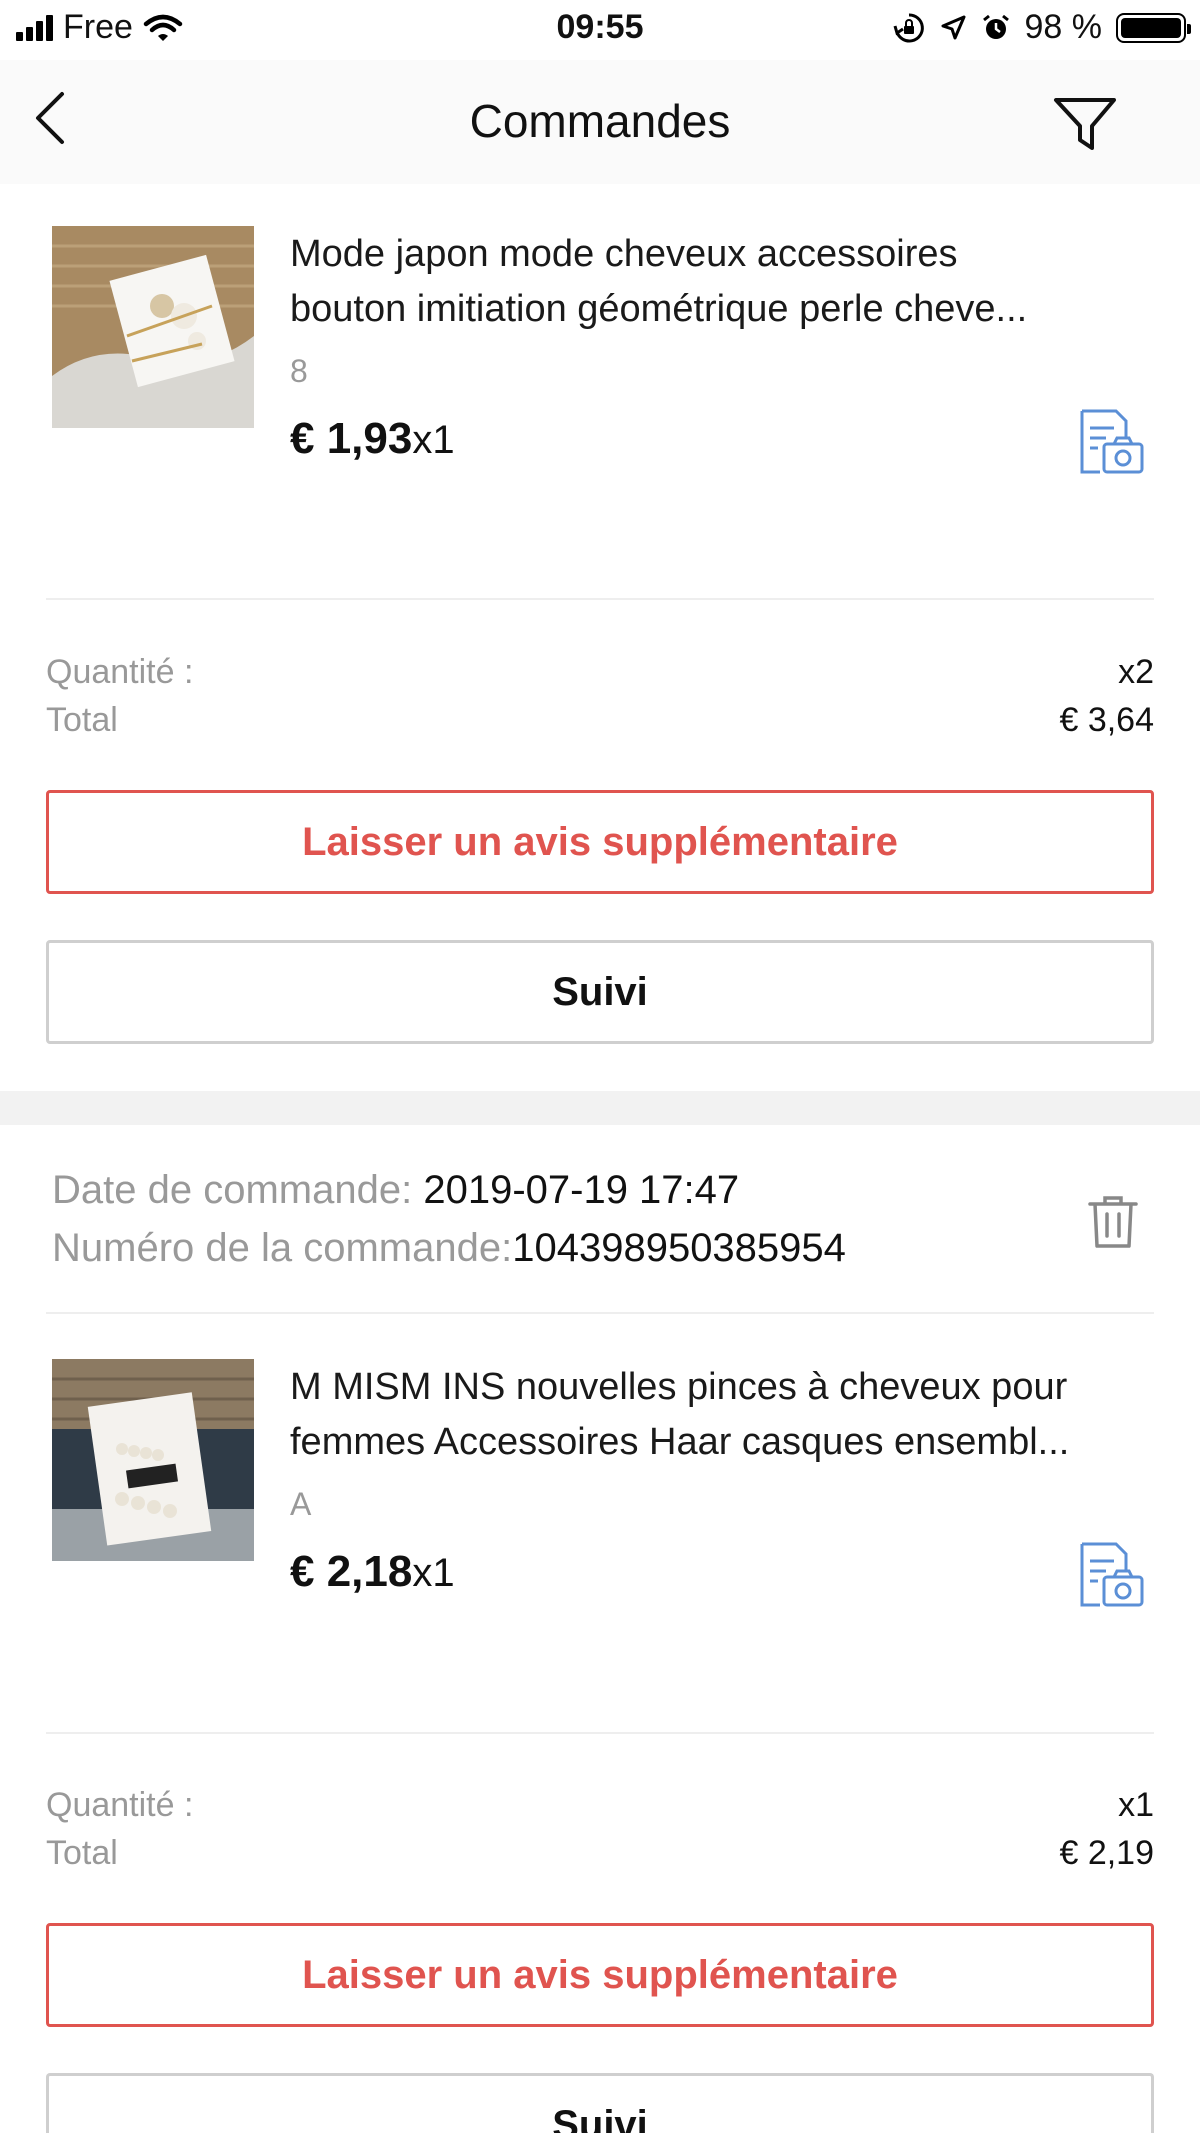  I want to click on order-number: Numéro de la commande:104398950385954, so click(449, 1248).